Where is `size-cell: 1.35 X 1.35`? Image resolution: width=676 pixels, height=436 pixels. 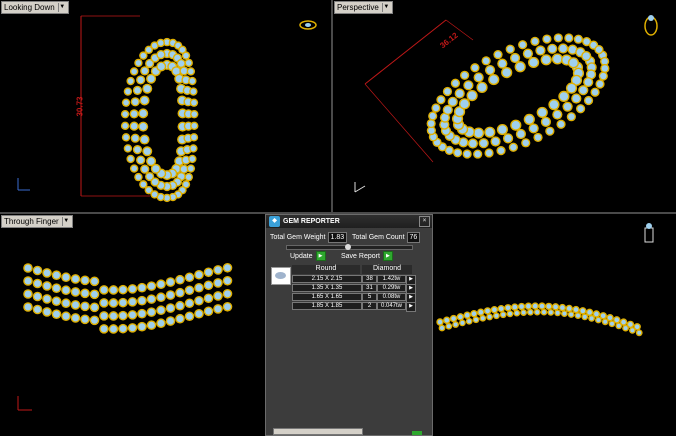 size-cell: 1.35 X 1.35 is located at coordinates (327, 288).